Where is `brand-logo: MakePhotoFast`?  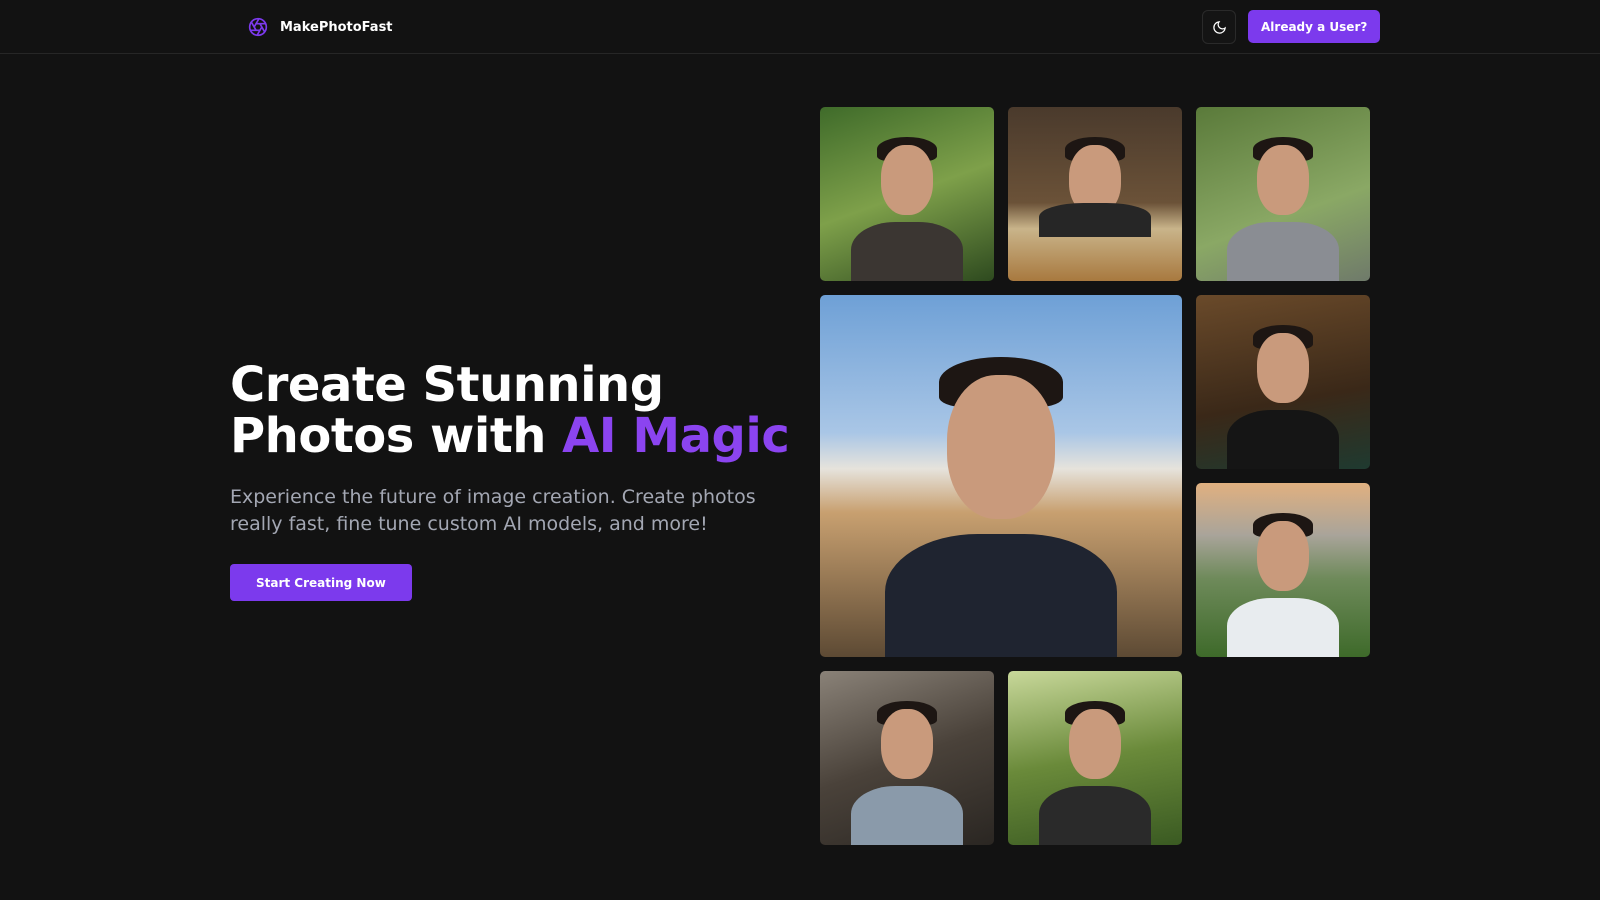 brand-logo: MakePhotoFast is located at coordinates (320, 27).